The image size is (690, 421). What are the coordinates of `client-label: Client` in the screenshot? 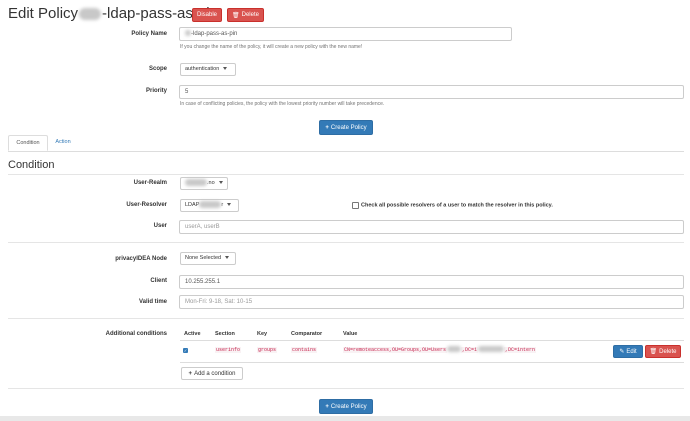 It's located at (158, 281).